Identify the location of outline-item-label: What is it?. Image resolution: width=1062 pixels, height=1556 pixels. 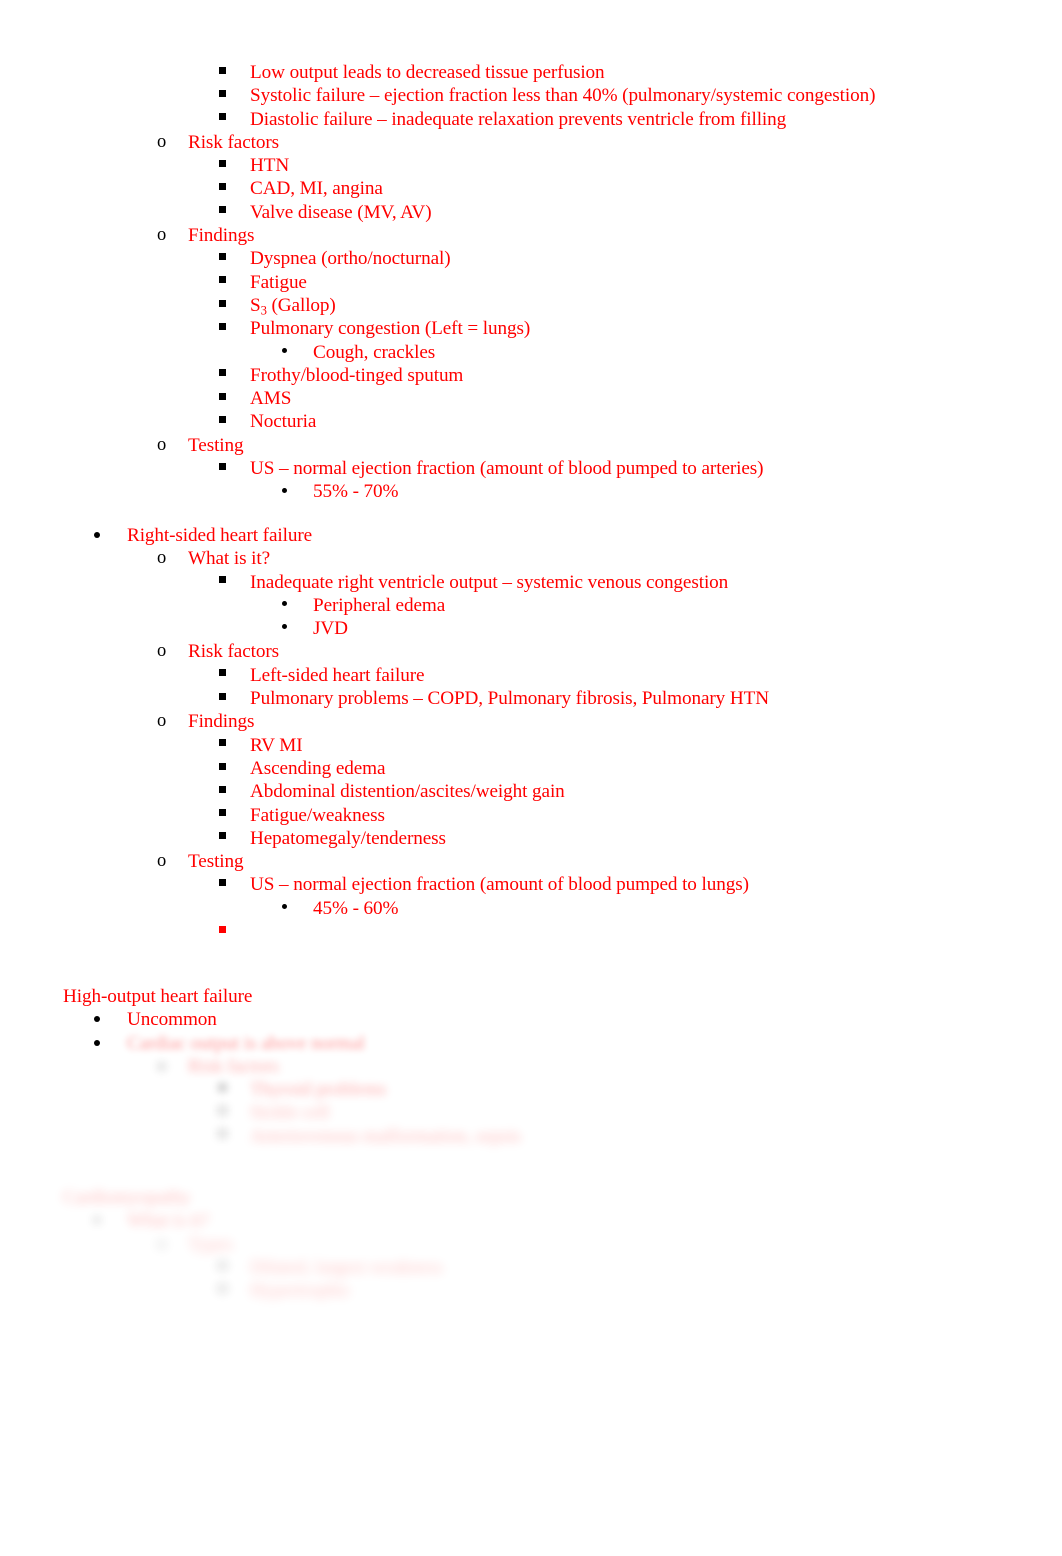
(229, 559).